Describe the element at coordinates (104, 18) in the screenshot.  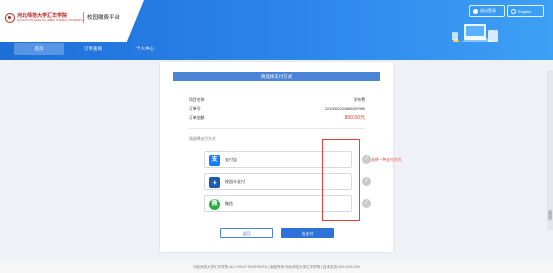
I see `platform-title: 校园缴费平台` at that location.